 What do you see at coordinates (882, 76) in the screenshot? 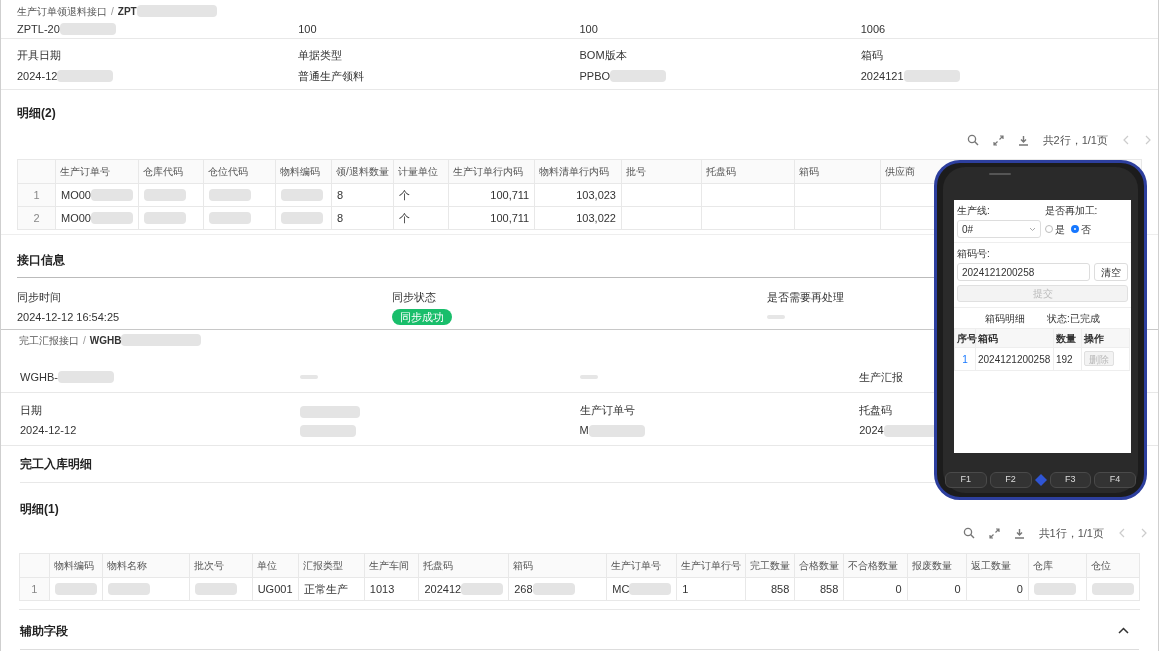
I see `field-value: 2024121` at bounding box center [882, 76].